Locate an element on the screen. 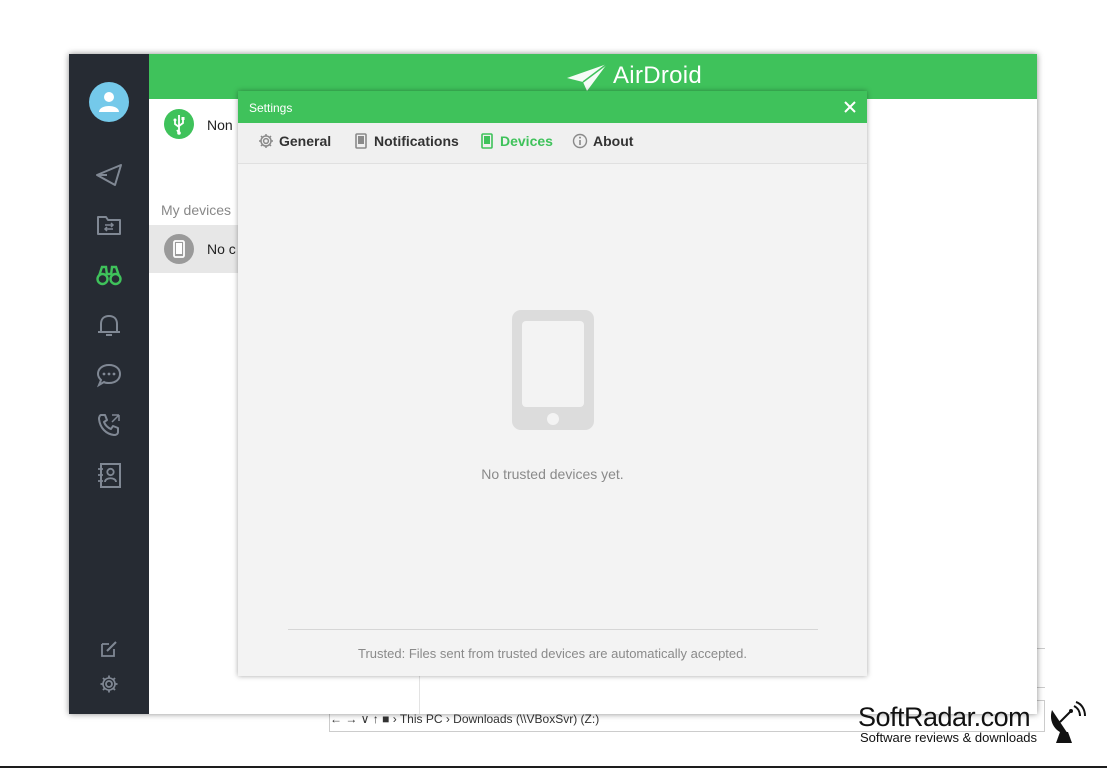 The image size is (1107, 769). sidebar is located at coordinates (109, 384).